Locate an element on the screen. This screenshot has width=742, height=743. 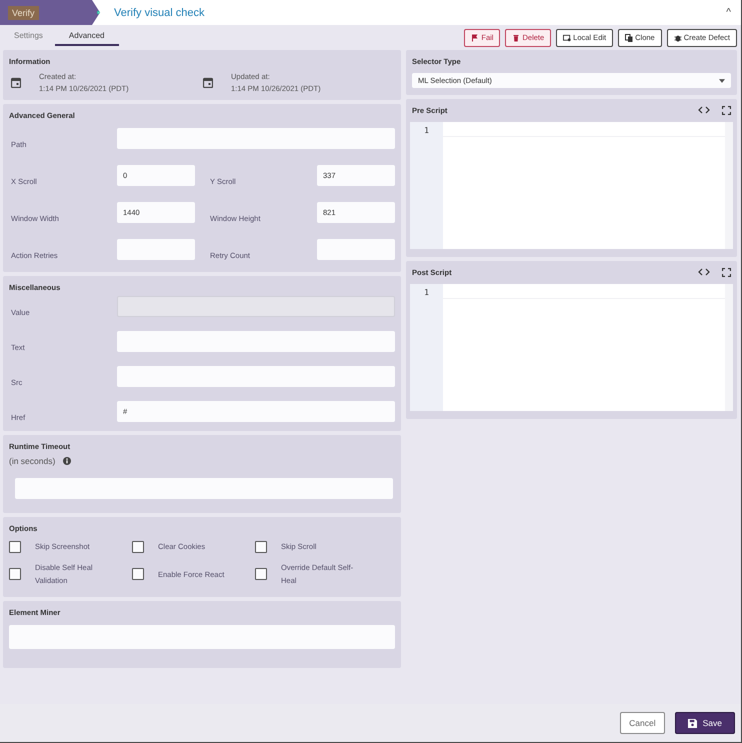
trash-icon is located at coordinates (516, 38).